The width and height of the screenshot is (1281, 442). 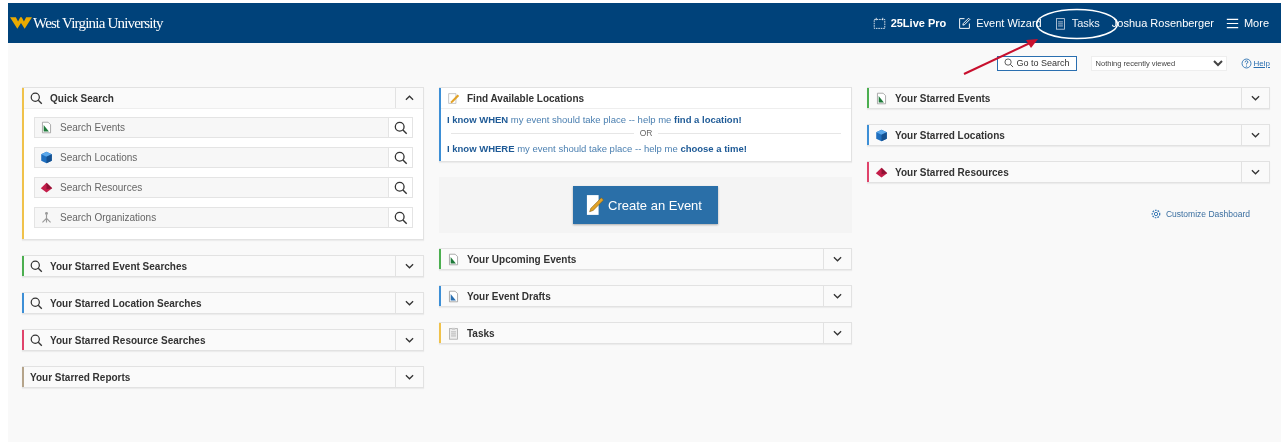 What do you see at coordinates (943, 98) in the screenshot?
I see `panel-title: Your Starred Events` at bounding box center [943, 98].